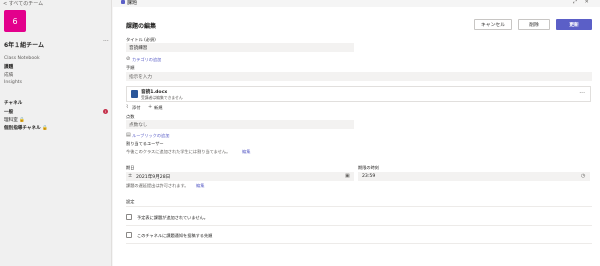 The image size is (600, 266). I want to click on page-title: 課題の編集, so click(141, 26).